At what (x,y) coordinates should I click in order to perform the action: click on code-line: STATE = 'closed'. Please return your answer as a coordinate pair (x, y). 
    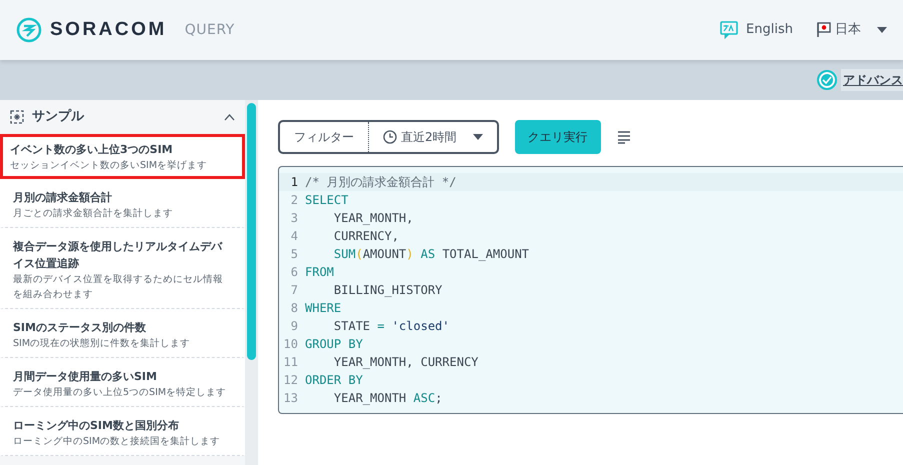
    Looking at the image, I should click on (391, 326).